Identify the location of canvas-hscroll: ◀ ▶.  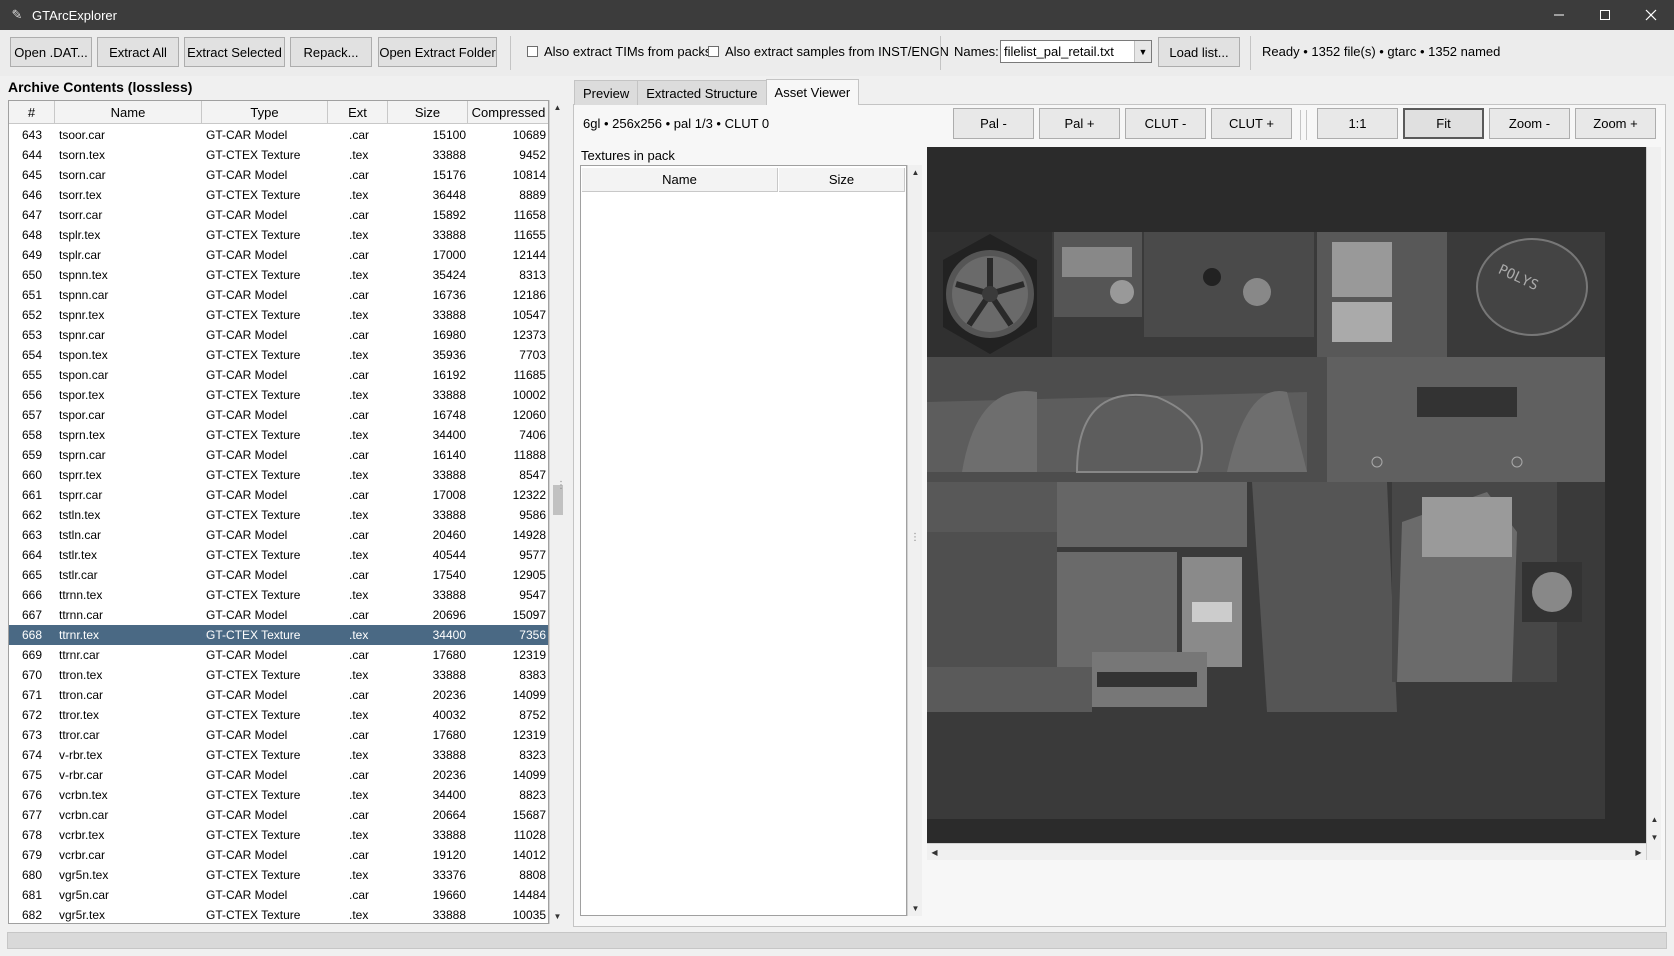
(1286, 851).